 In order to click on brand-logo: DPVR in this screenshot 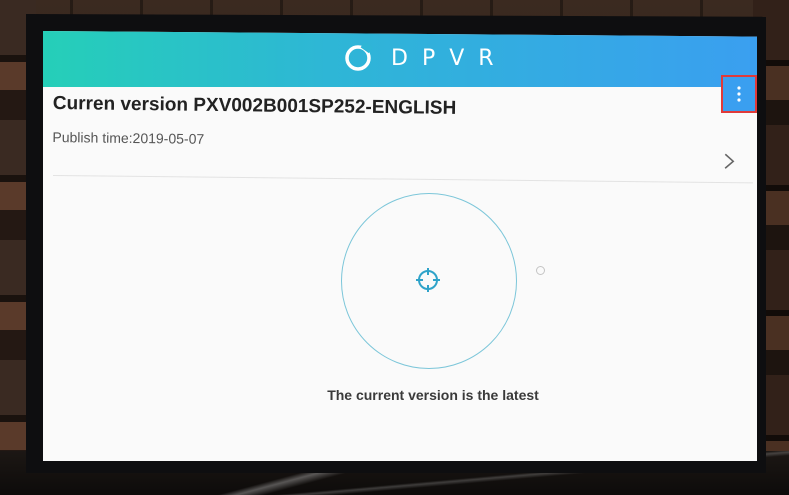, I will do `click(425, 58)`.